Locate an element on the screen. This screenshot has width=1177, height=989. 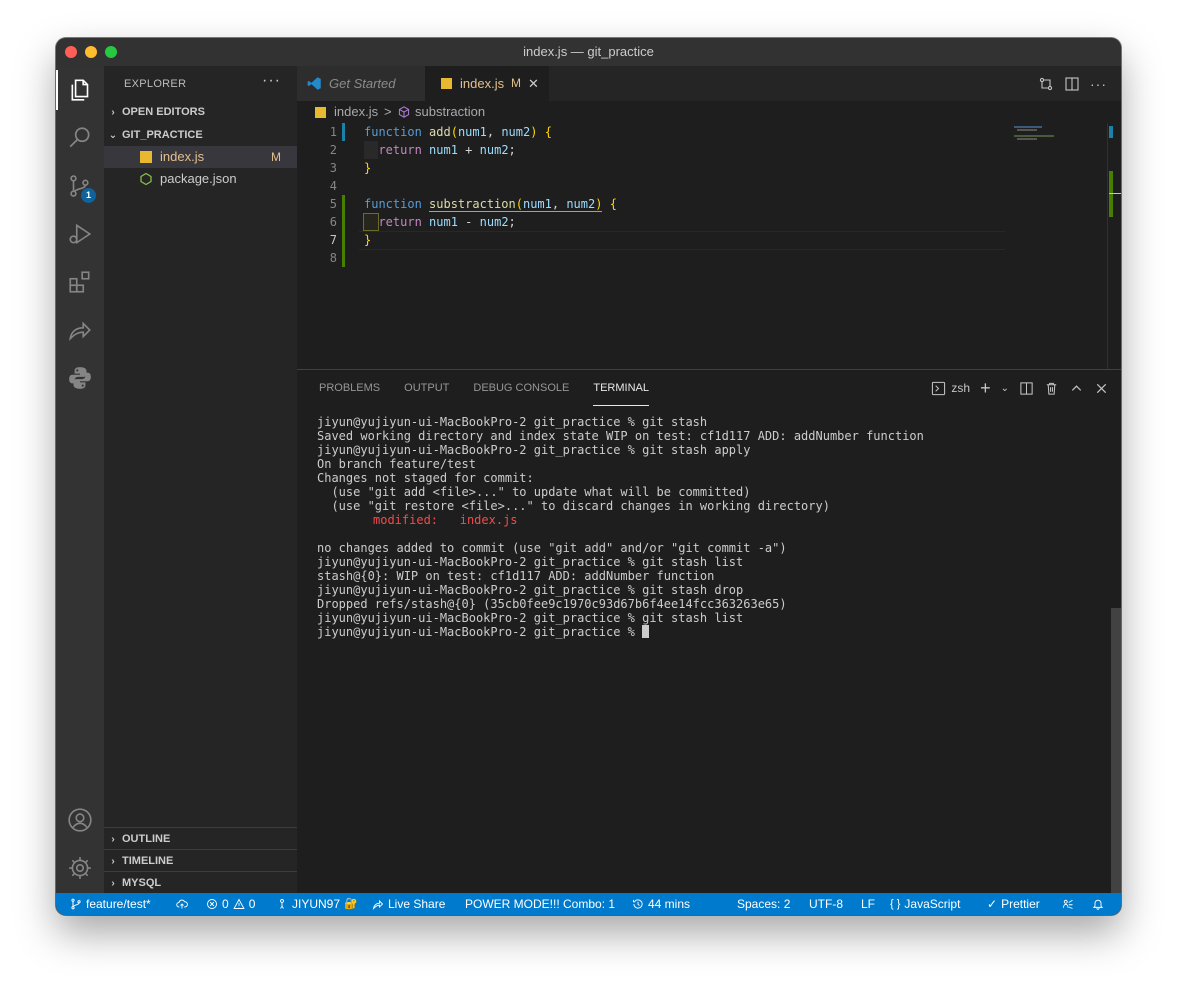
gutter-modified-marker is located at coordinates (343, 132).